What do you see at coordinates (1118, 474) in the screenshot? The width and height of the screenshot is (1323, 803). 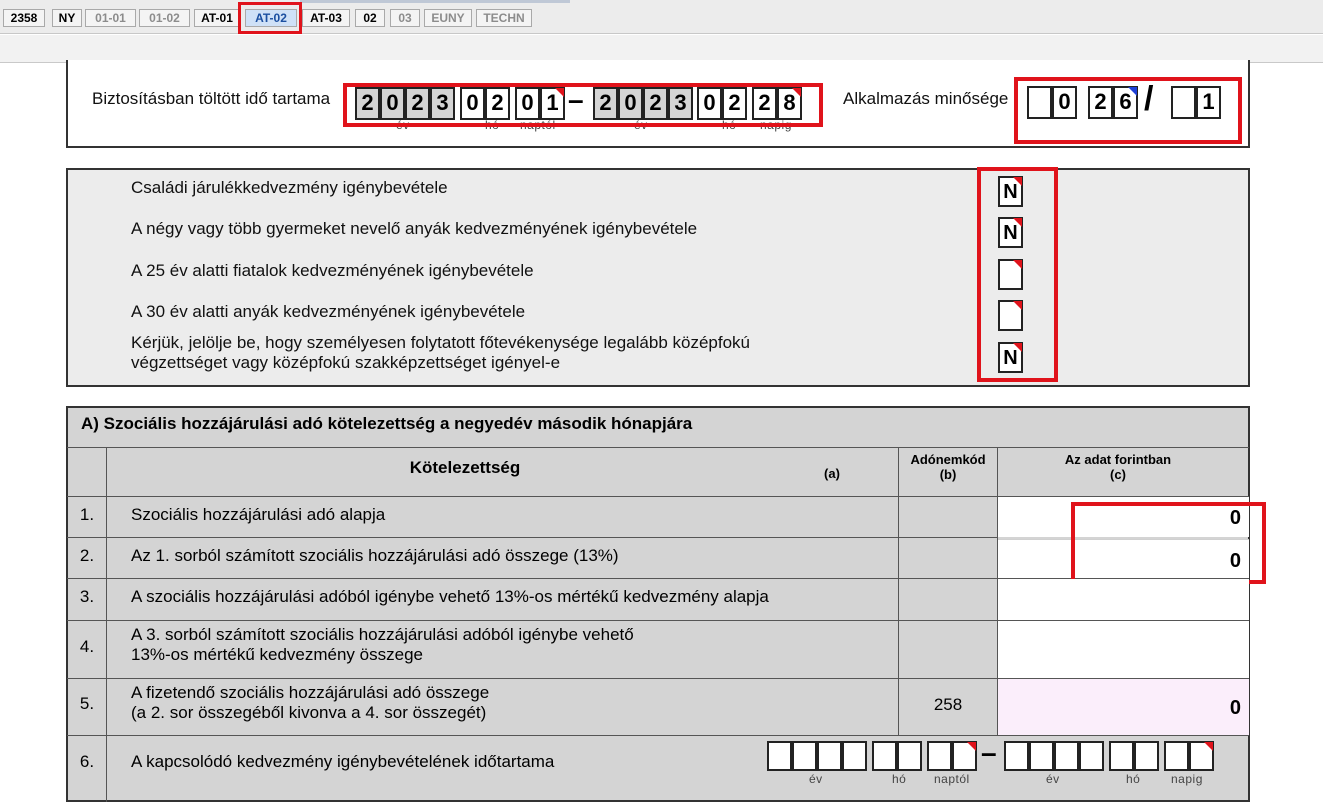 I see `header-col-c: (c)` at bounding box center [1118, 474].